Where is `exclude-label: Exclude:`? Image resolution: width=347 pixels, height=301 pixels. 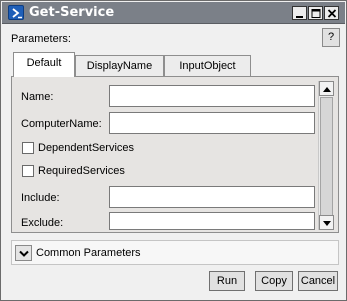
exclude-label: Exclude: is located at coordinates (42, 223).